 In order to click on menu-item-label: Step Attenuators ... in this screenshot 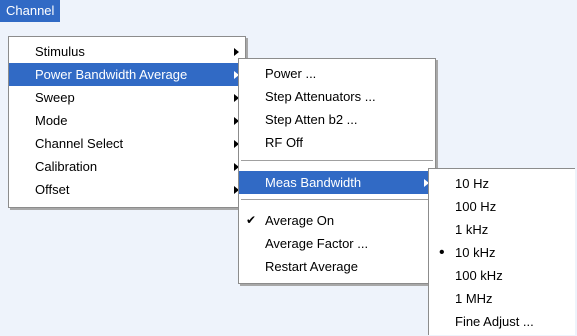, I will do `click(320, 96)`.